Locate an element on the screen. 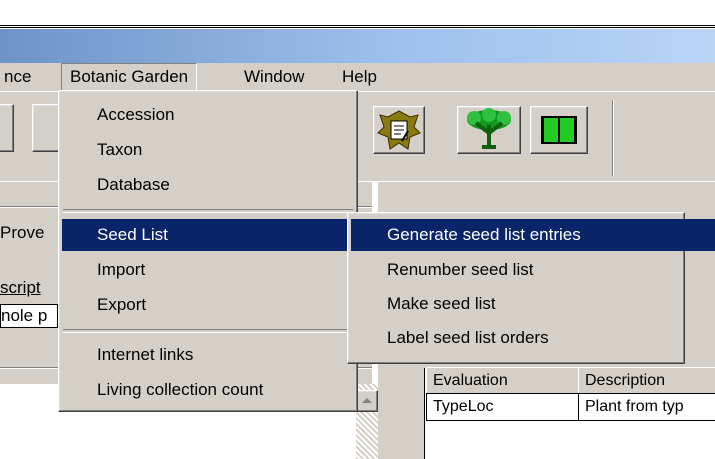  menu-item-seed-list: Seed List is located at coordinates (224, 235).